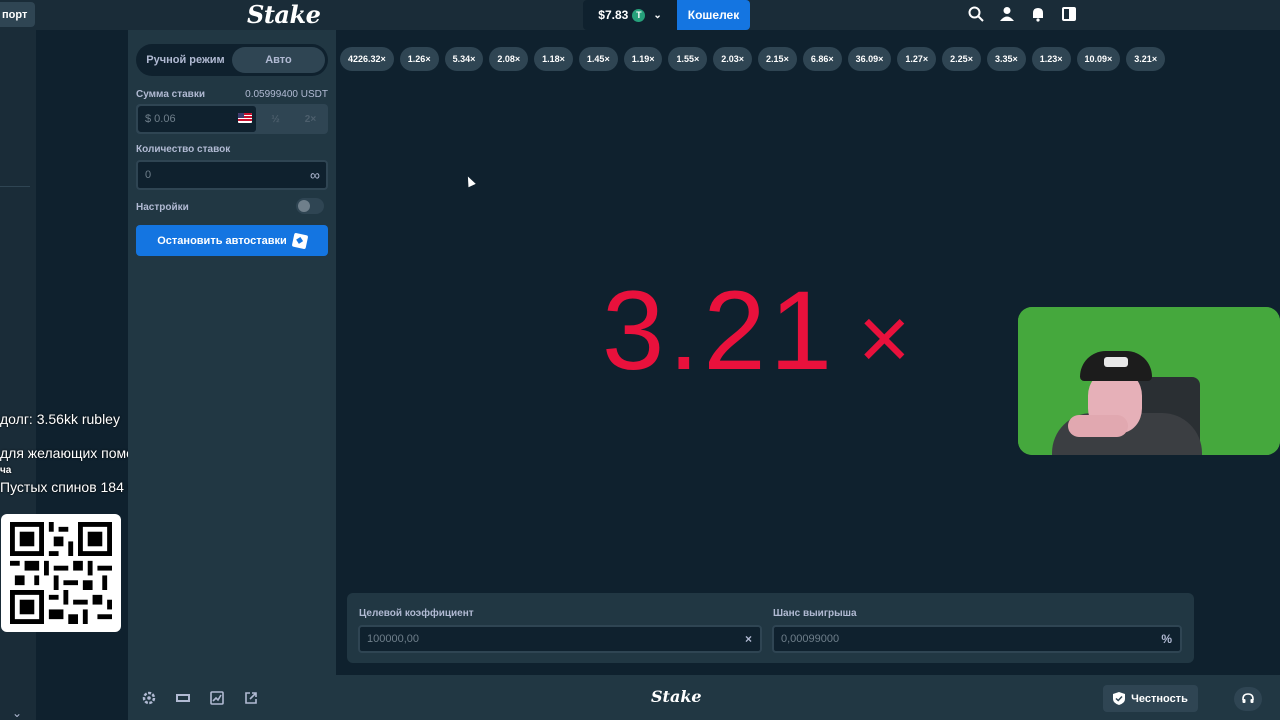  I want to click on sidebar-toggle-icon, so click(1069, 14).